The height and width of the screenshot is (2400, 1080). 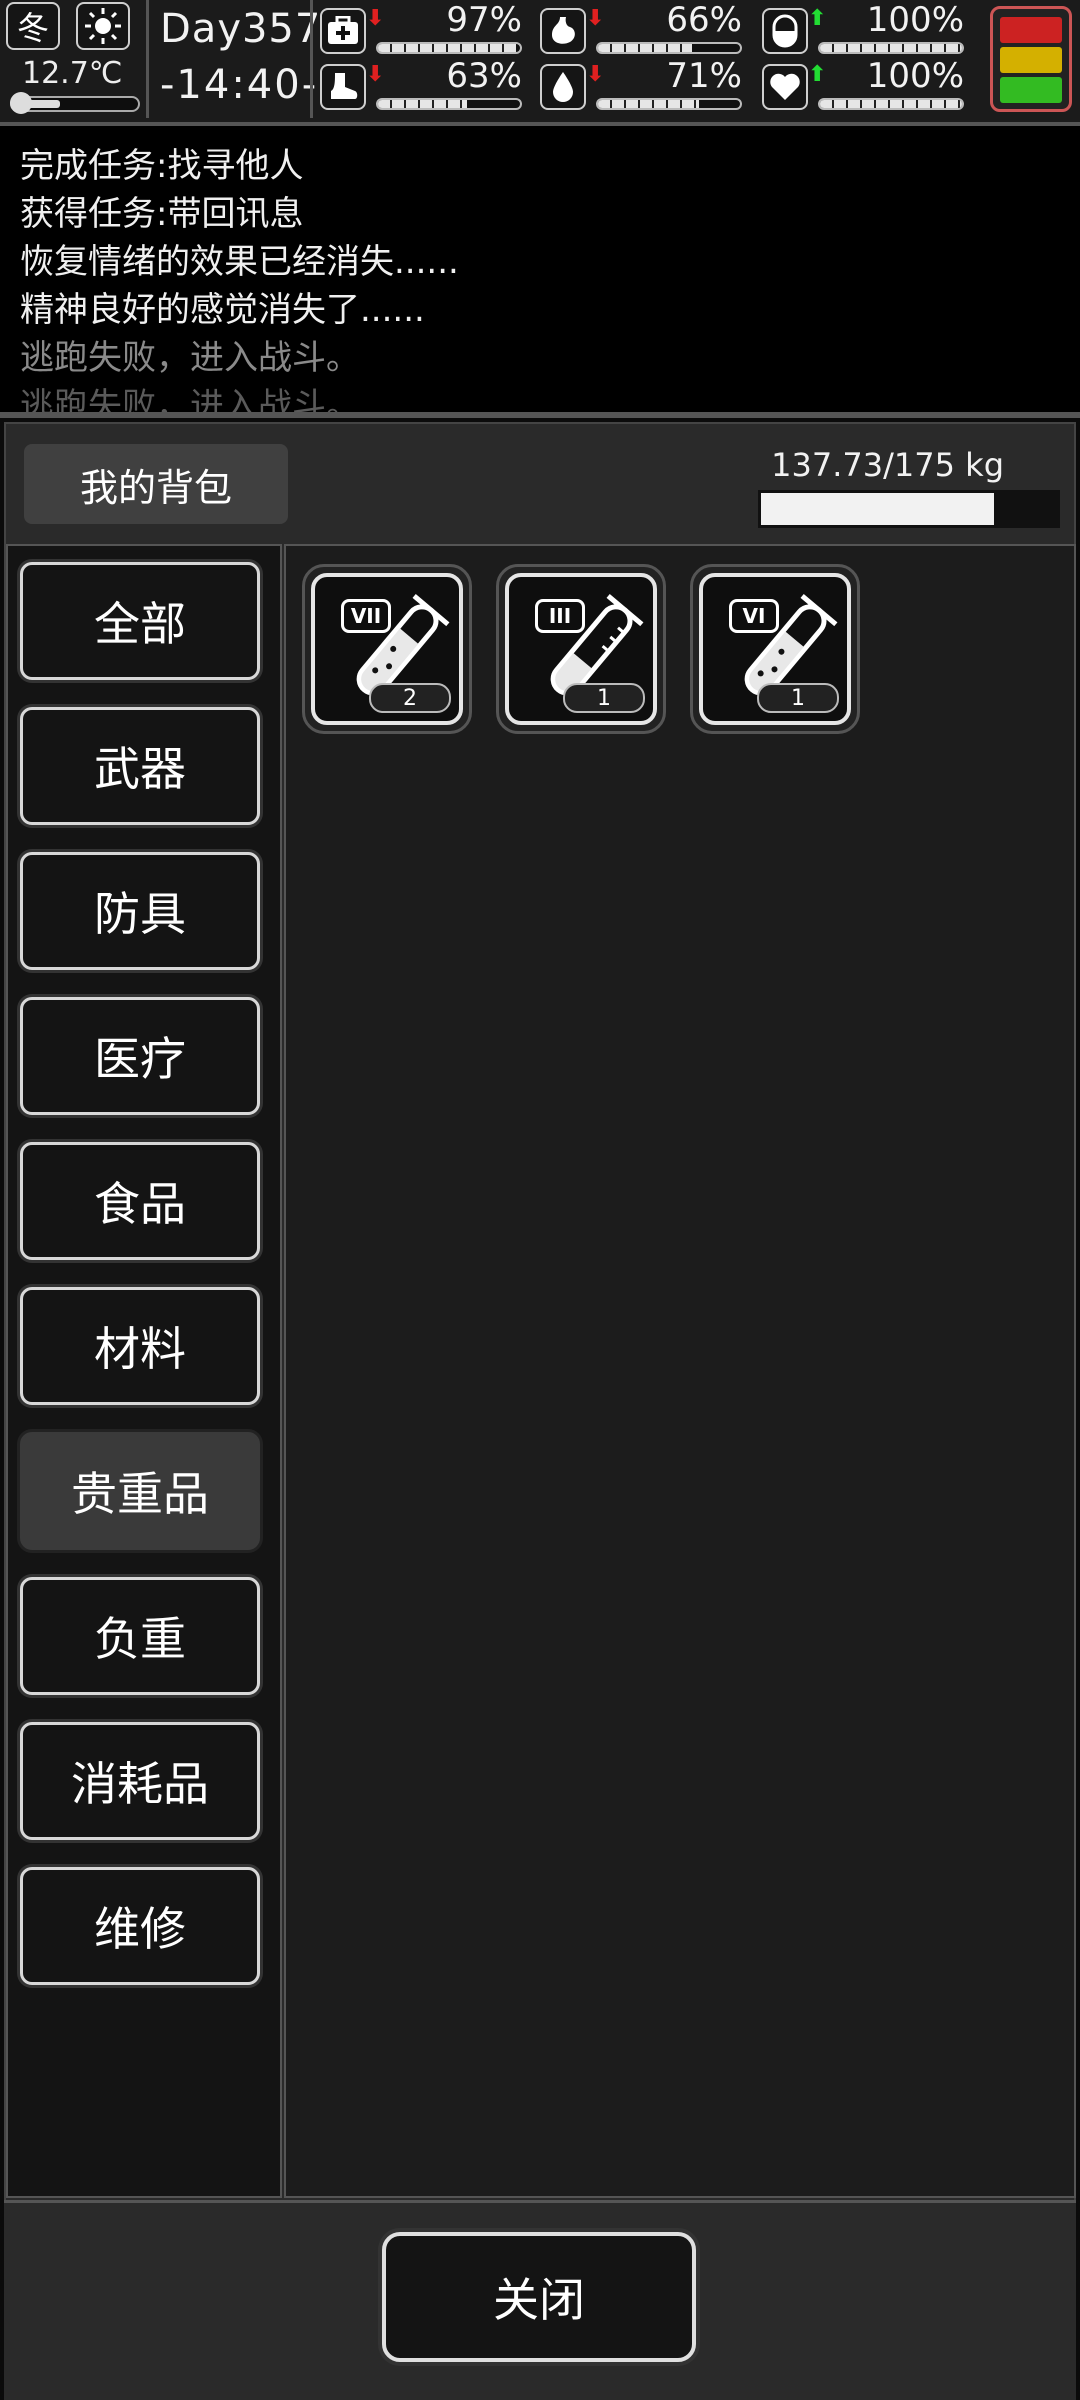 I want to click on category-valuables-button: 贵重品, so click(x=140, y=1491).